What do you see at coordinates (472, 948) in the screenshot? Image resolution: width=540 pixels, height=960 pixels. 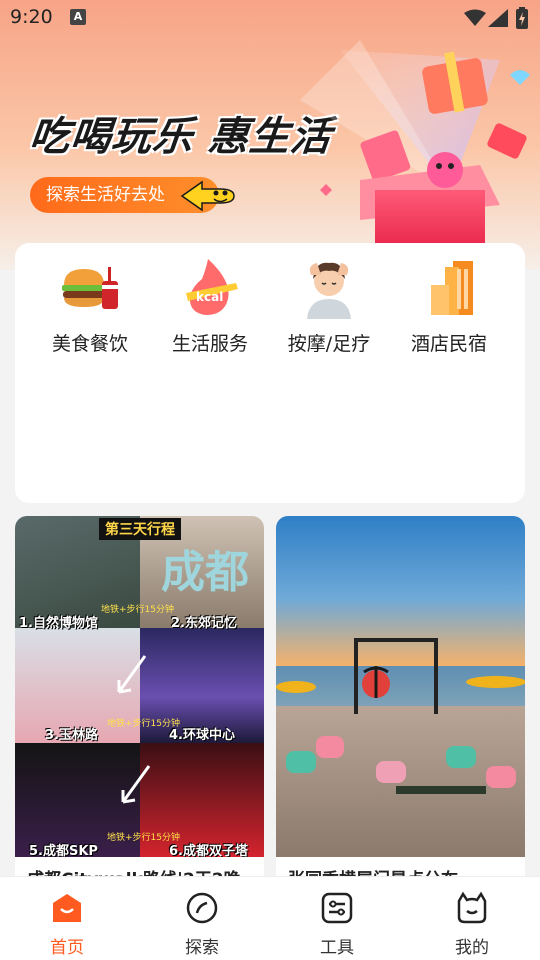 I see `nav-label-profile: 我的` at bounding box center [472, 948].